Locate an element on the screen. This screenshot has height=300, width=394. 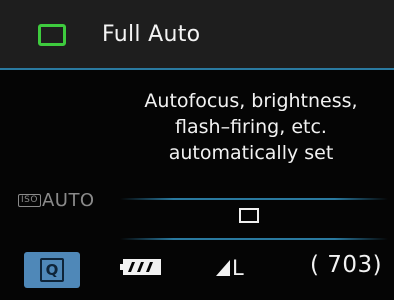
quick-control-label: Q is located at coordinates (52, 270).